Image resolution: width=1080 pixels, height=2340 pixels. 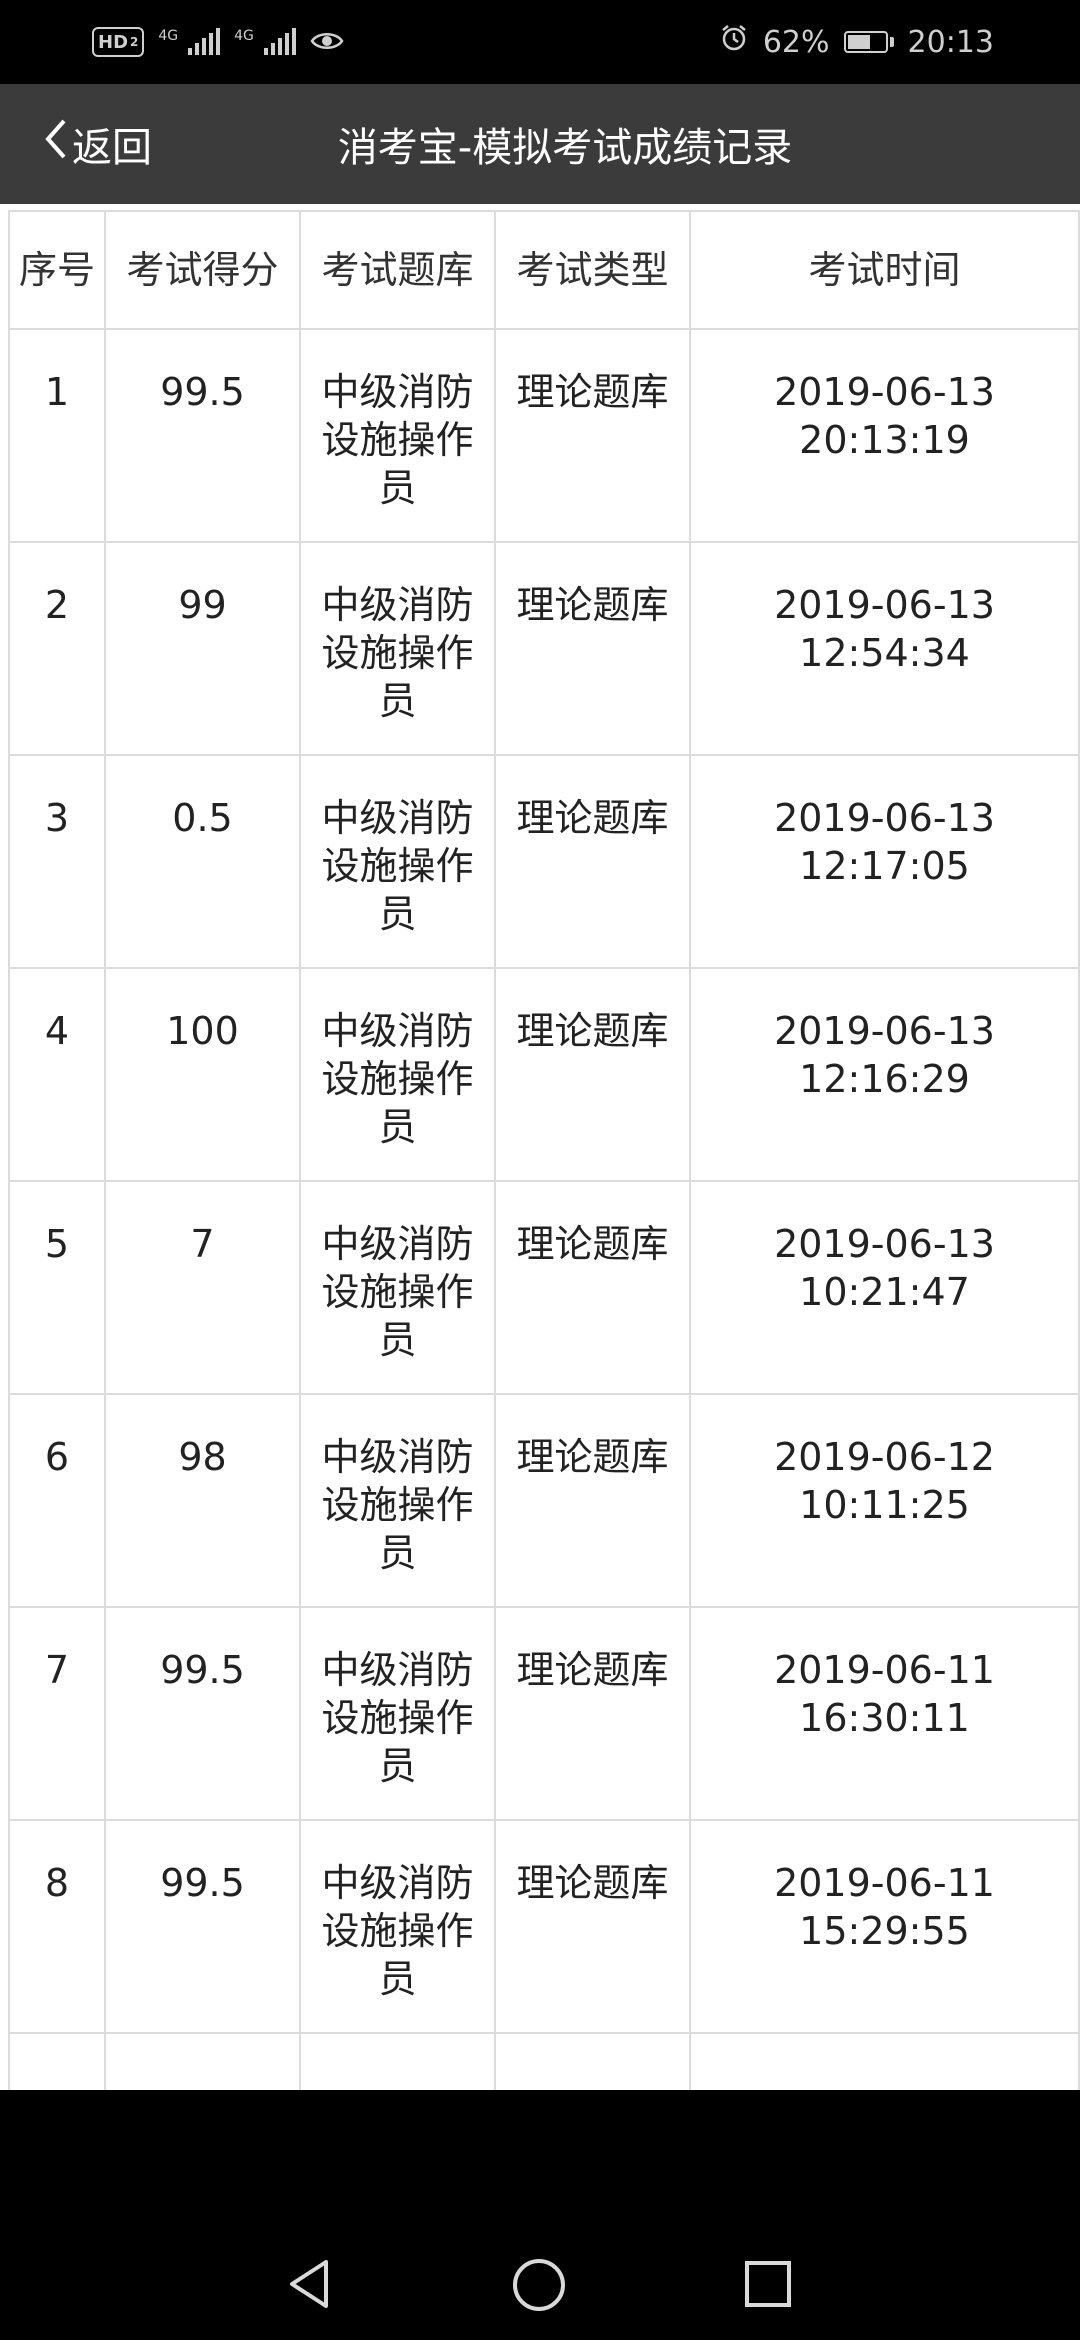 I want to click on cell-time: 2019-06-13 12:54:34, so click(x=884, y=648).